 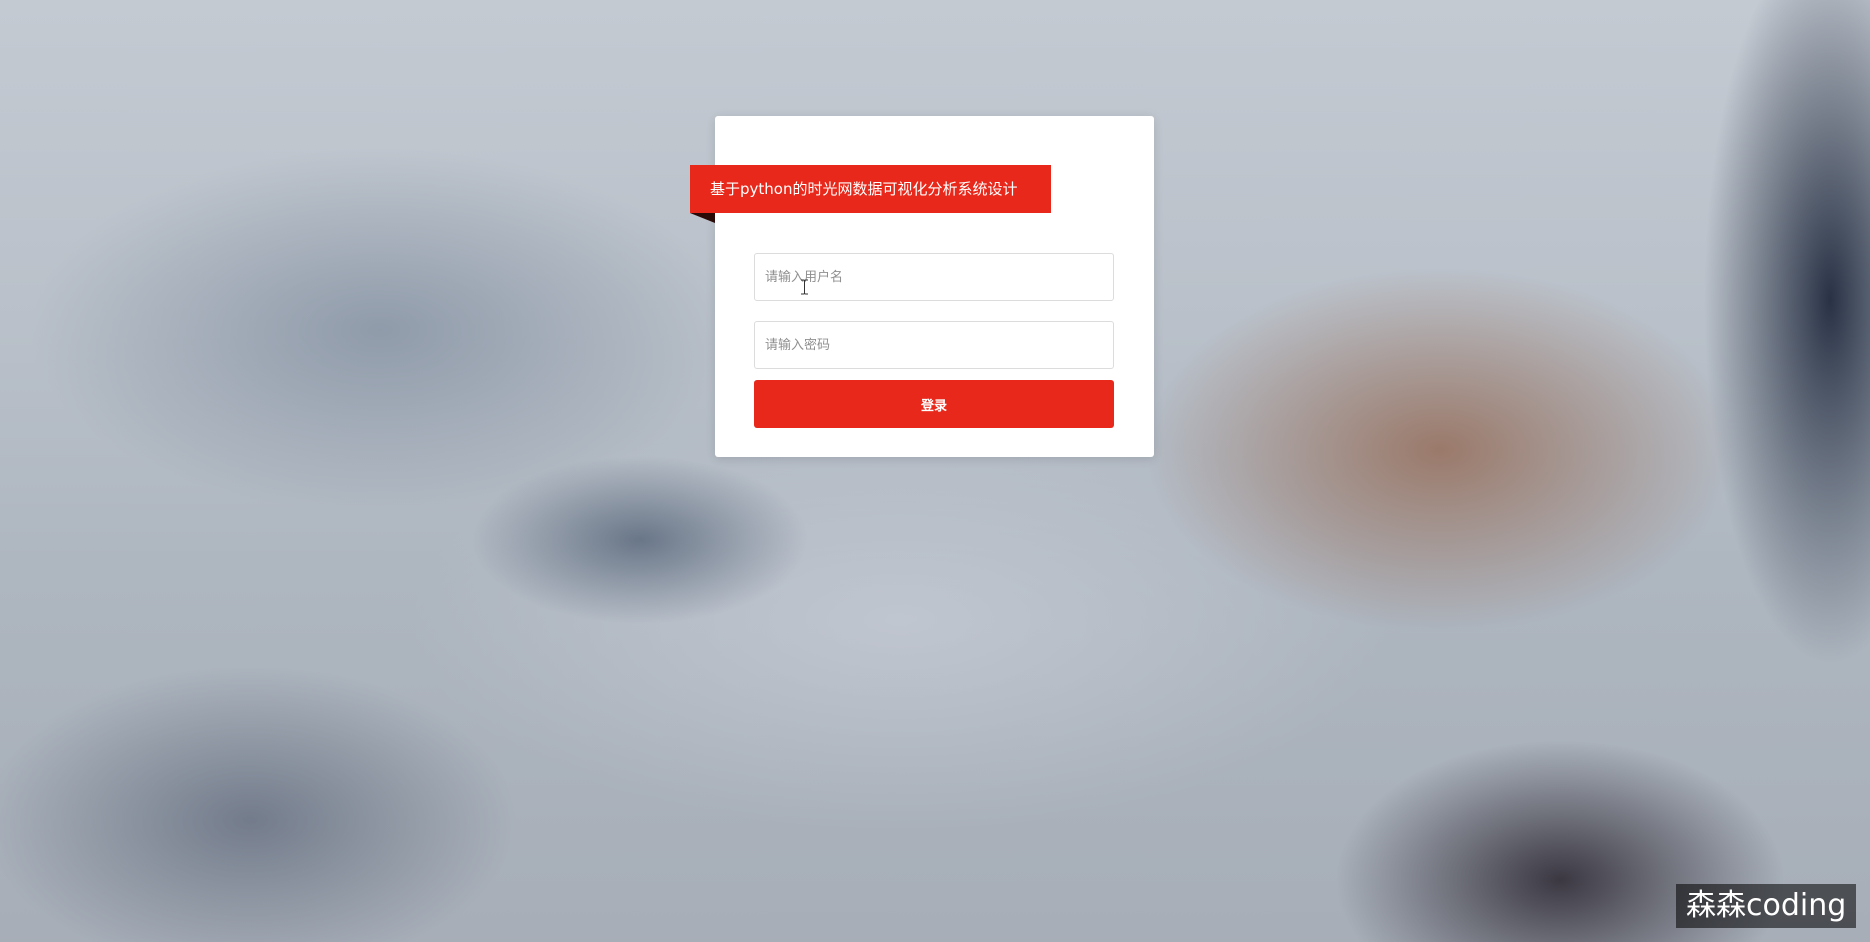 I want to click on login-button: 登录, so click(x=934, y=404).